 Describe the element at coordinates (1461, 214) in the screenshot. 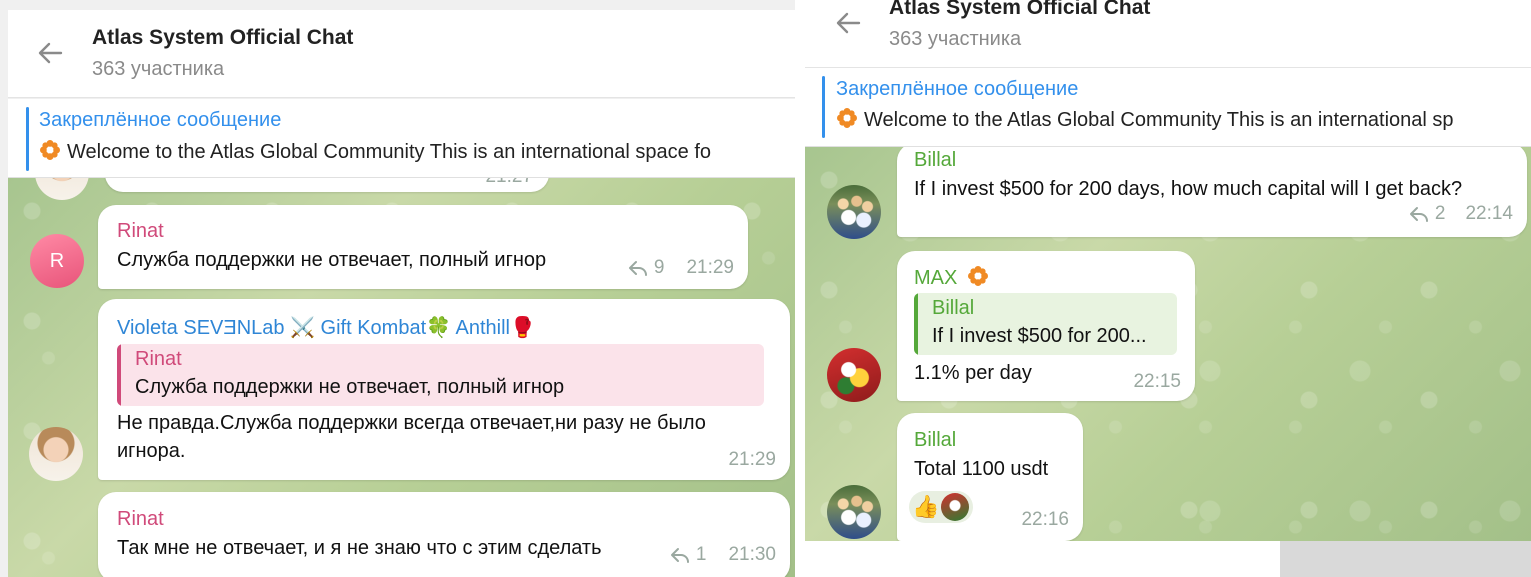

I see `message-meta: 2 22:14` at that location.